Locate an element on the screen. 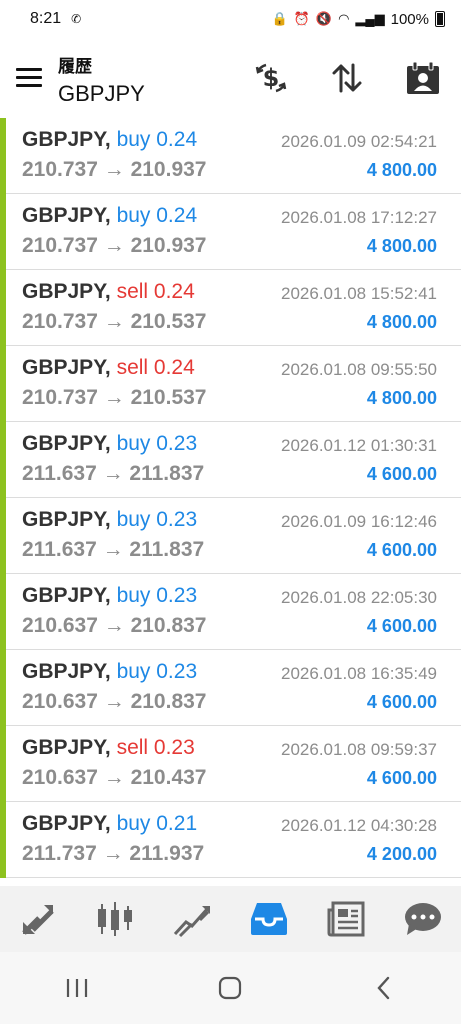  recent-apps-icon is located at coordinates (76, 988).